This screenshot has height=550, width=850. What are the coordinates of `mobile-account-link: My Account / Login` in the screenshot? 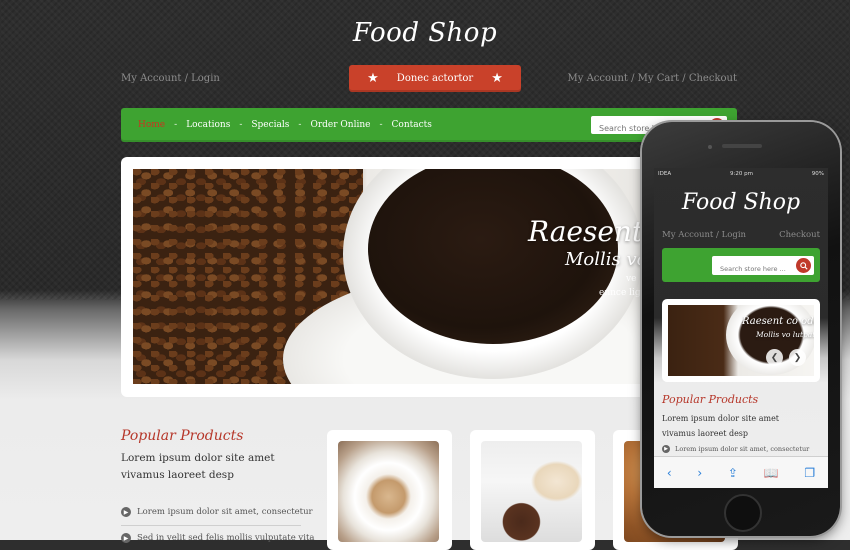 It's located at (704, 235).